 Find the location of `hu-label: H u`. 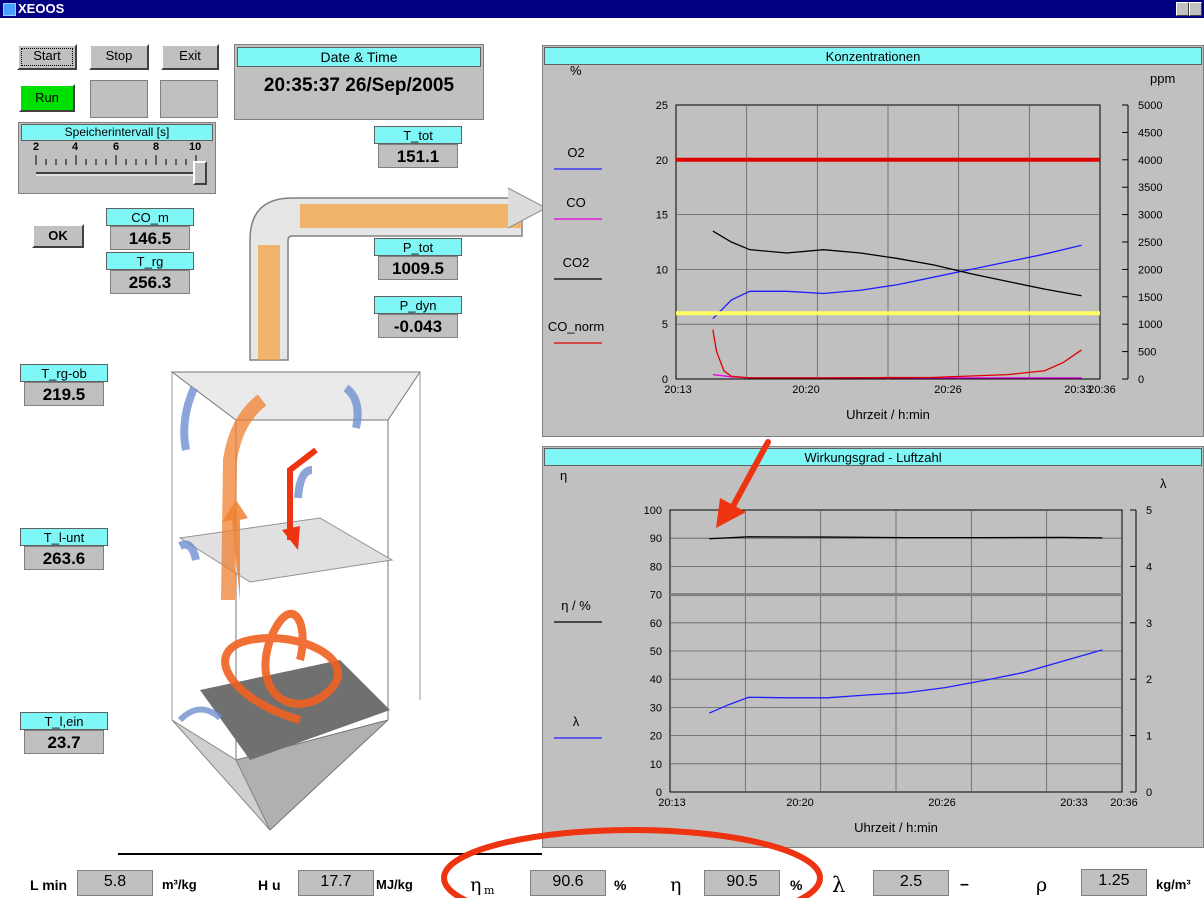

hu-label: H u is located at coordinates (269, 885).